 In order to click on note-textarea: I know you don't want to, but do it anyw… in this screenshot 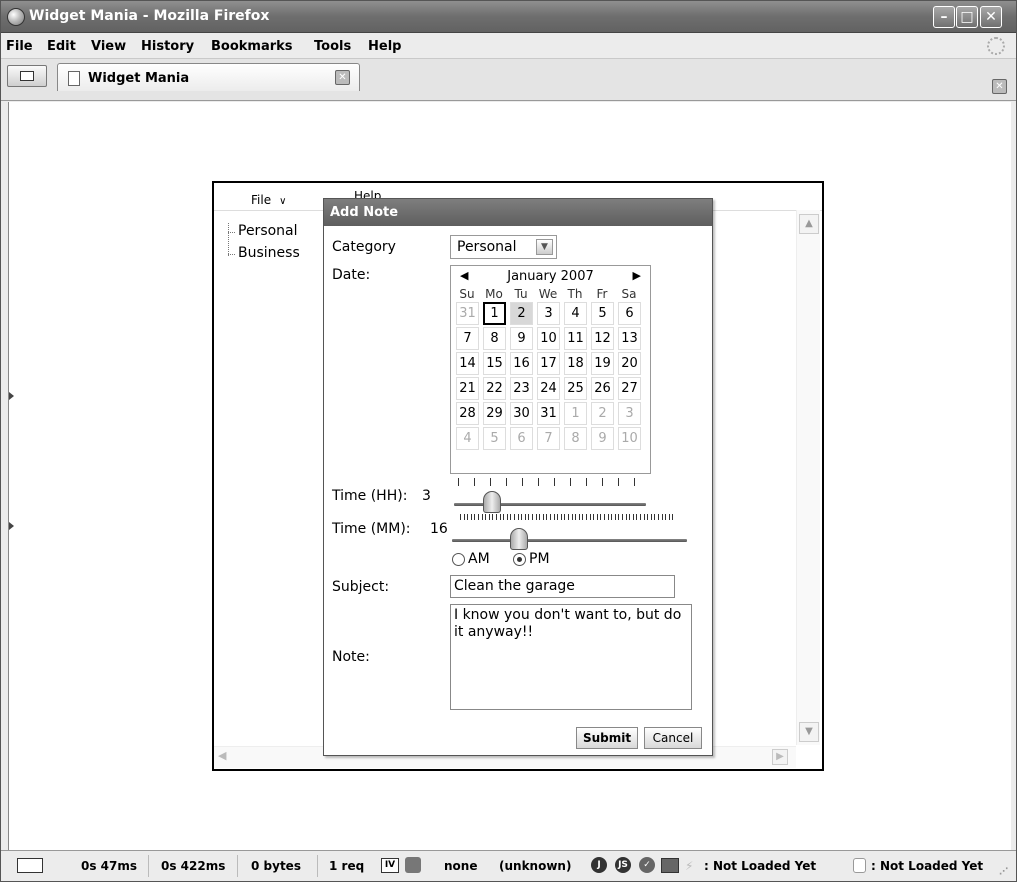, I will do `click(571, 657)`.